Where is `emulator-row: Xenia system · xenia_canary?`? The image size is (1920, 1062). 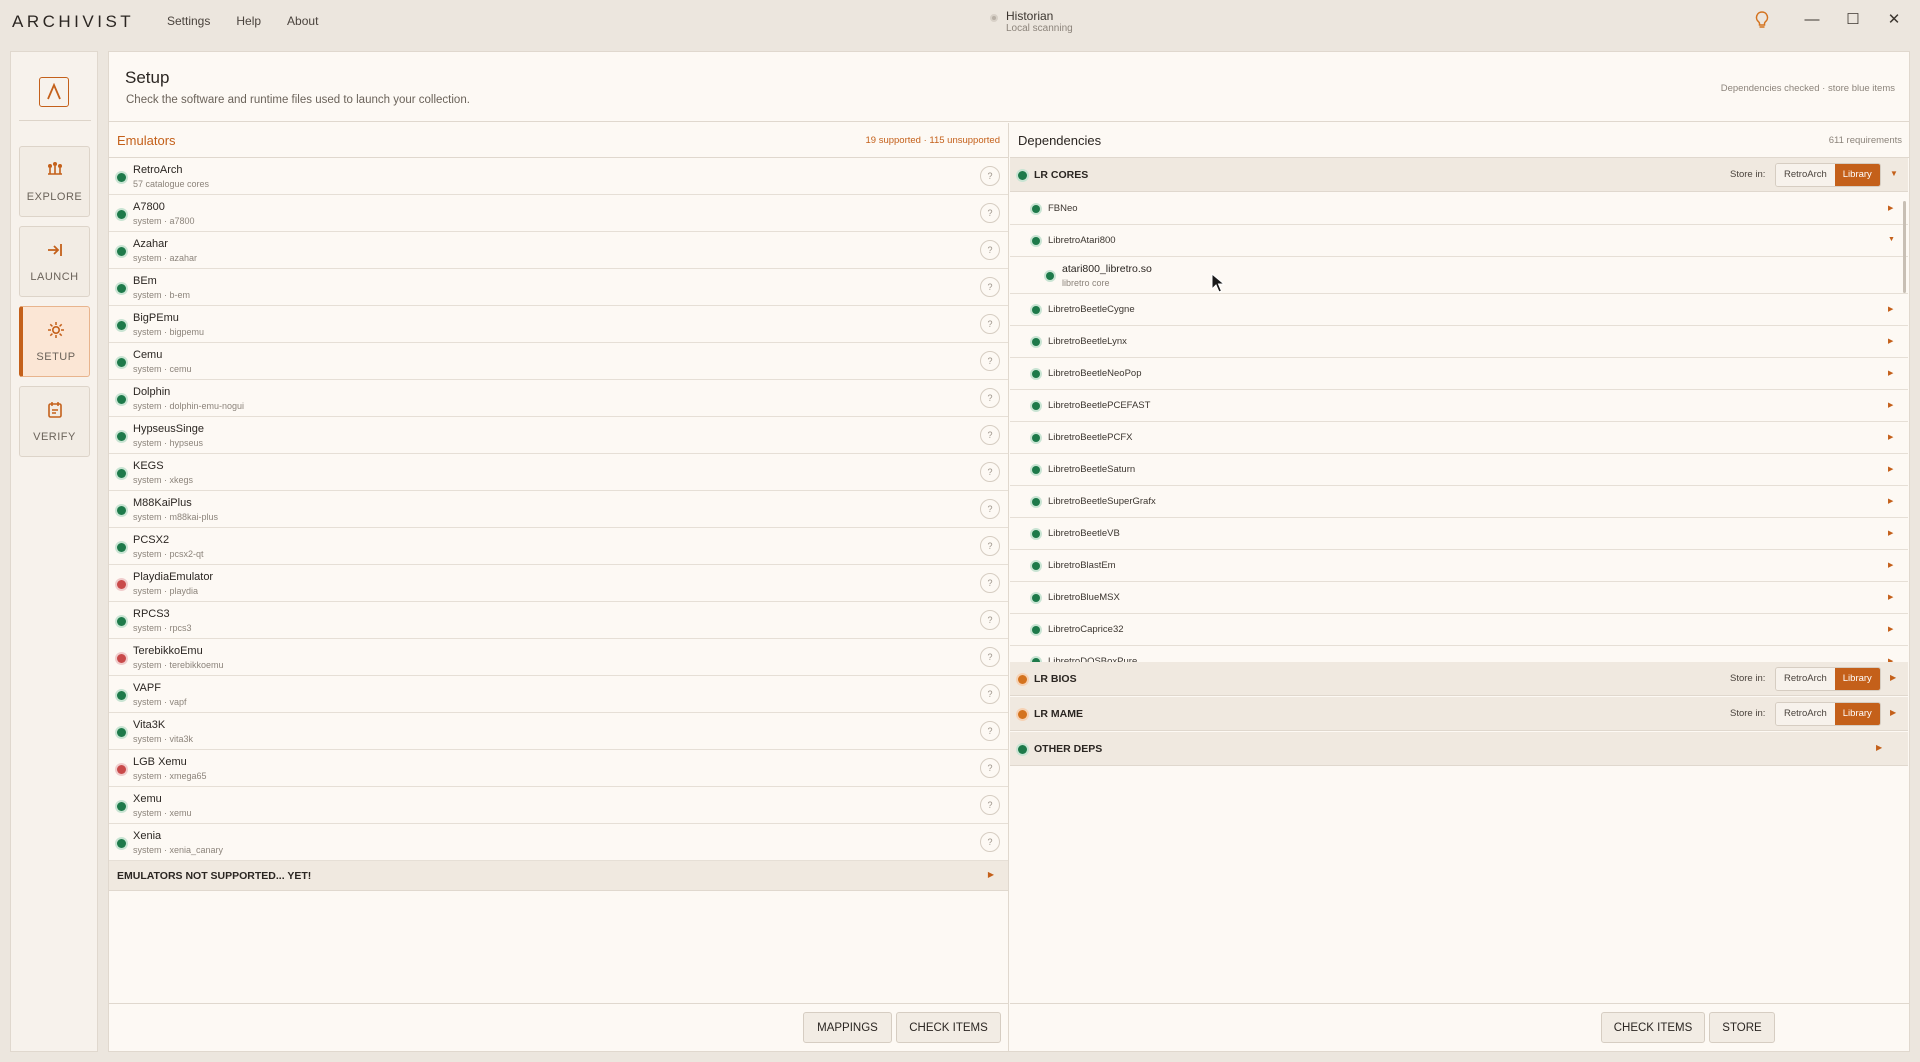
emulator-row: Xenia system · xenia_canary? is located at coordinates (558, 842).